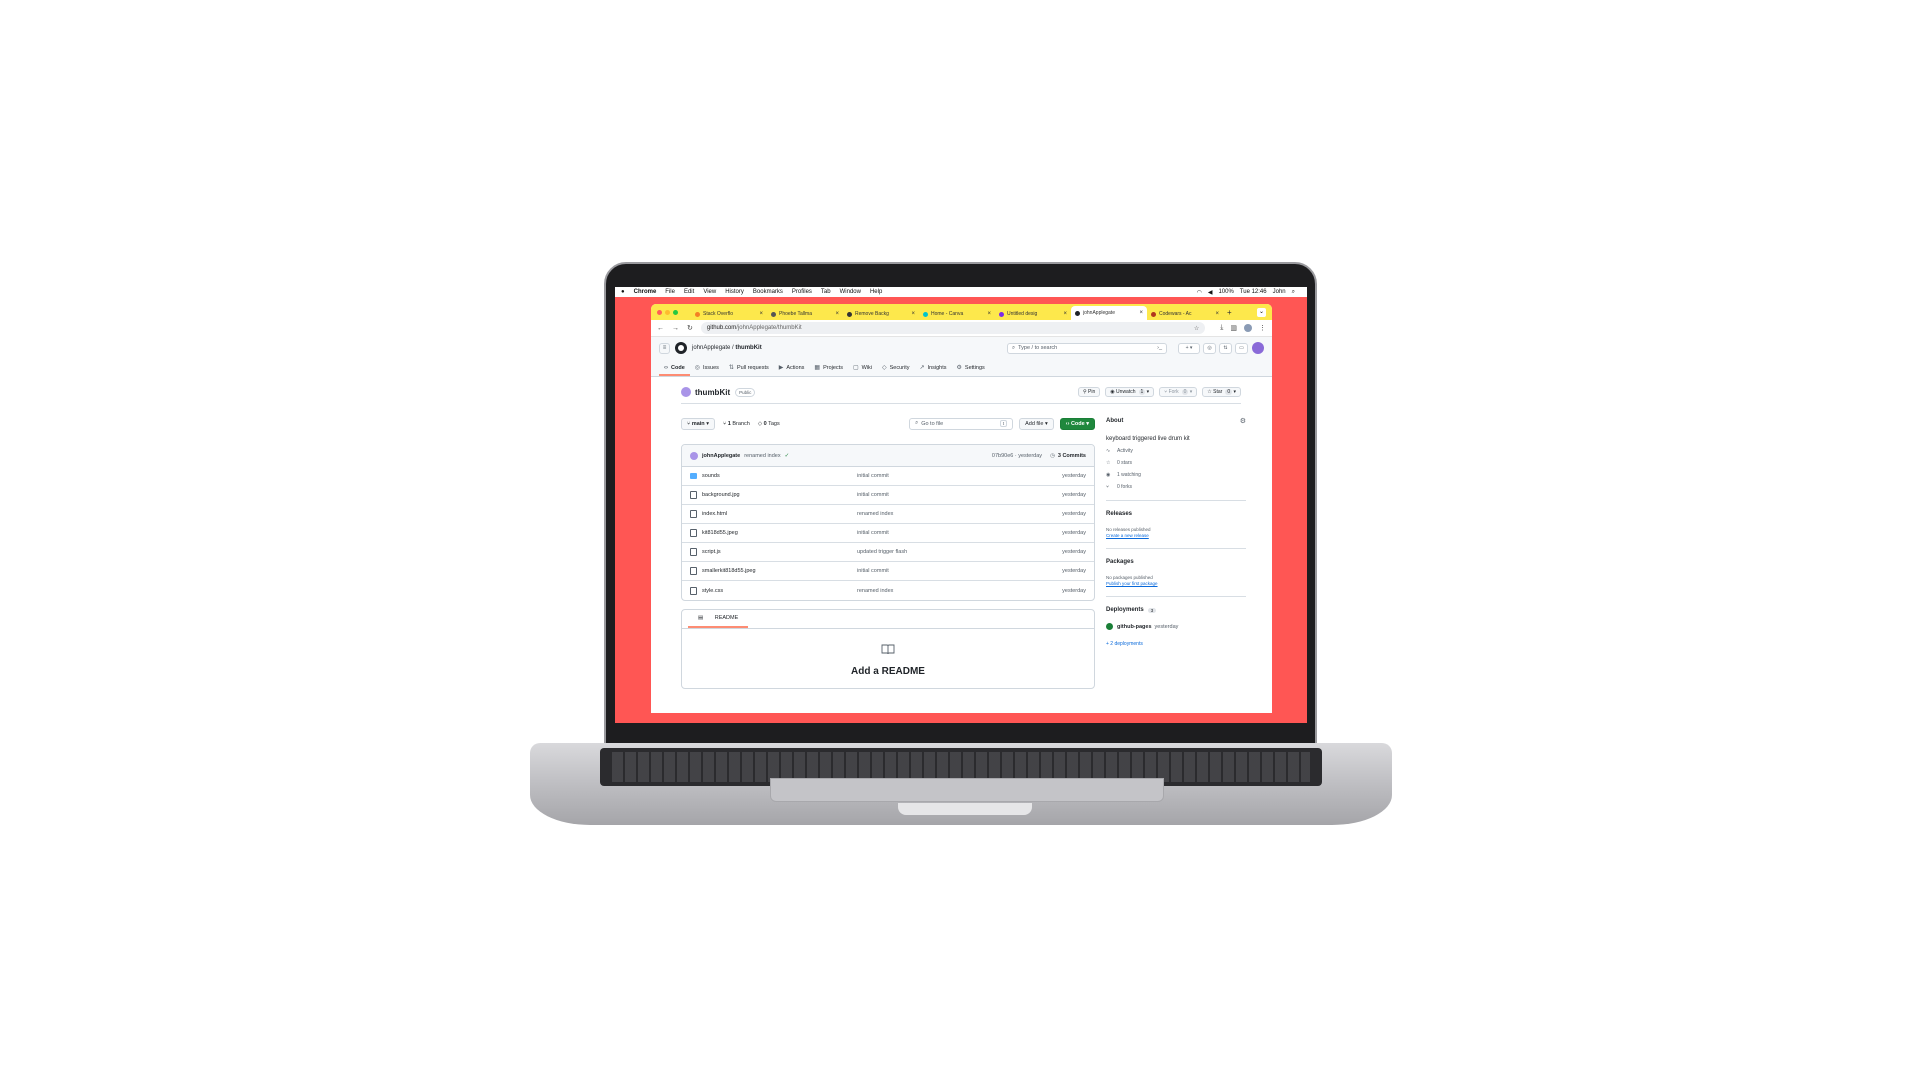  What do you see at coordinates (1176, 644) in the screenshot?
I see `more-deployments-link: + 2 deployments` at bounding box center [1176, 644].